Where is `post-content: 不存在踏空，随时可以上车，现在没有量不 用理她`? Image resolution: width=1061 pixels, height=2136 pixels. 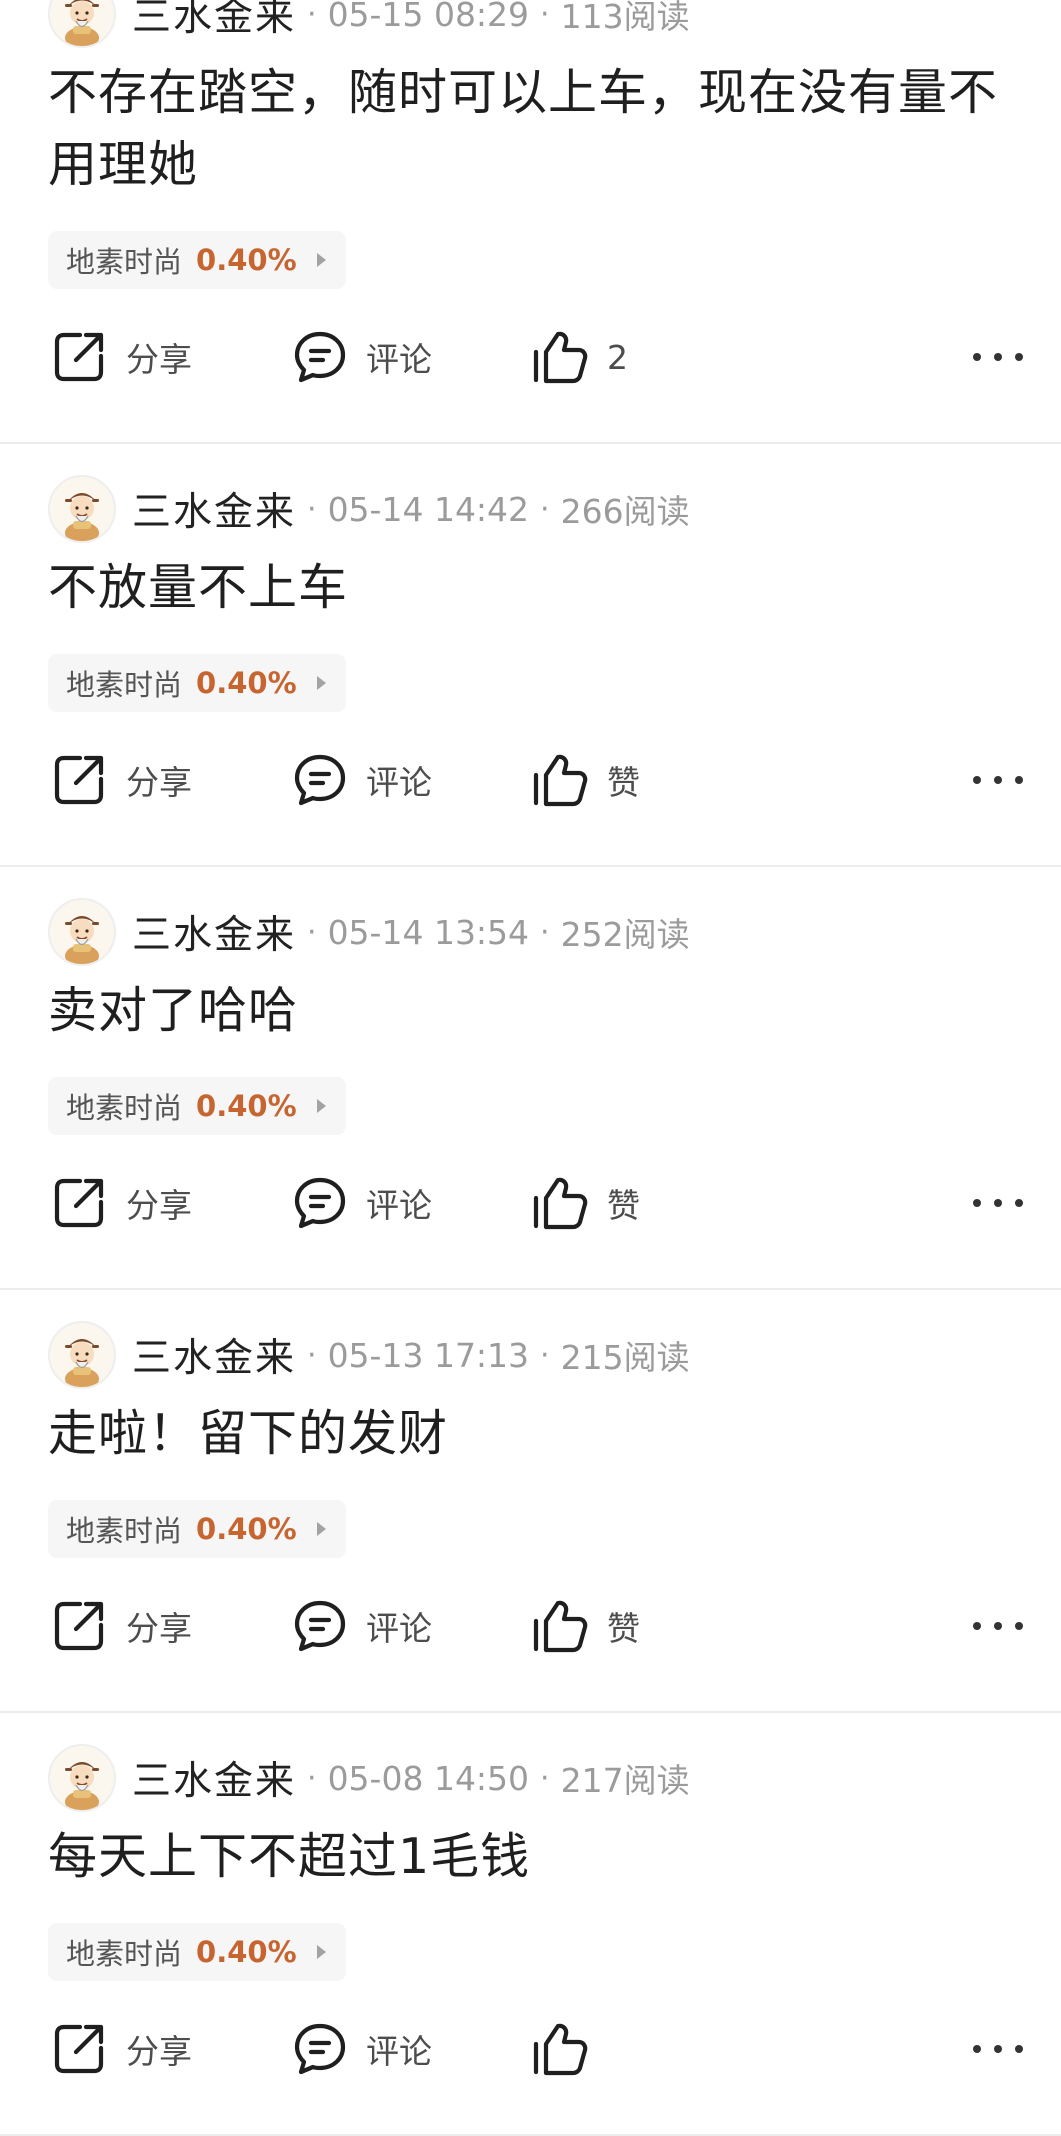
post-content: 不存在踏空，随时可以上车，现在没有量不 用理她 is located at coordinates (533, 129).